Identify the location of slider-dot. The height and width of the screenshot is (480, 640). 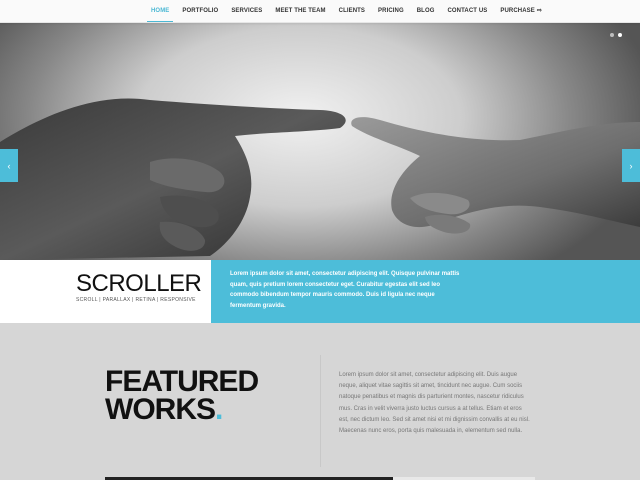
(612, 35).